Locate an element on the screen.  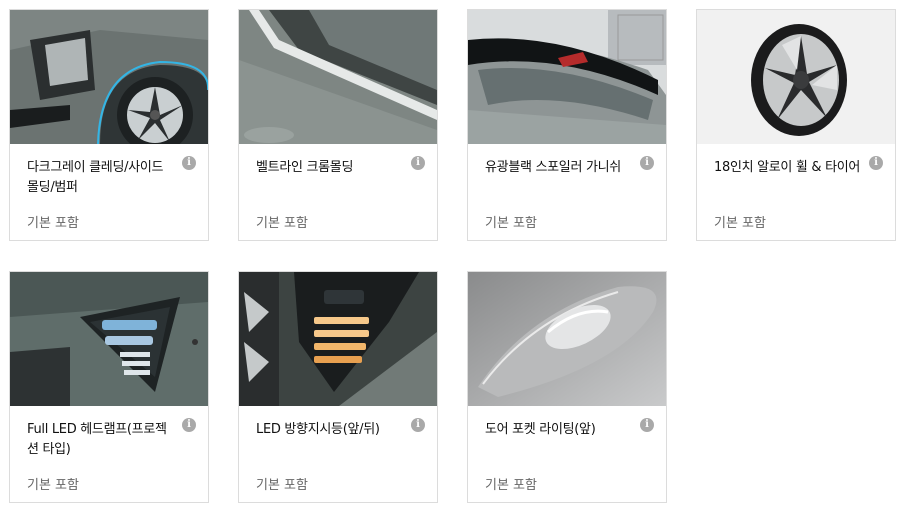
option-card-wheel: 18인치 알로이 휠 & 타이어 i 기본 포함 is located at coordinates (796, 125).